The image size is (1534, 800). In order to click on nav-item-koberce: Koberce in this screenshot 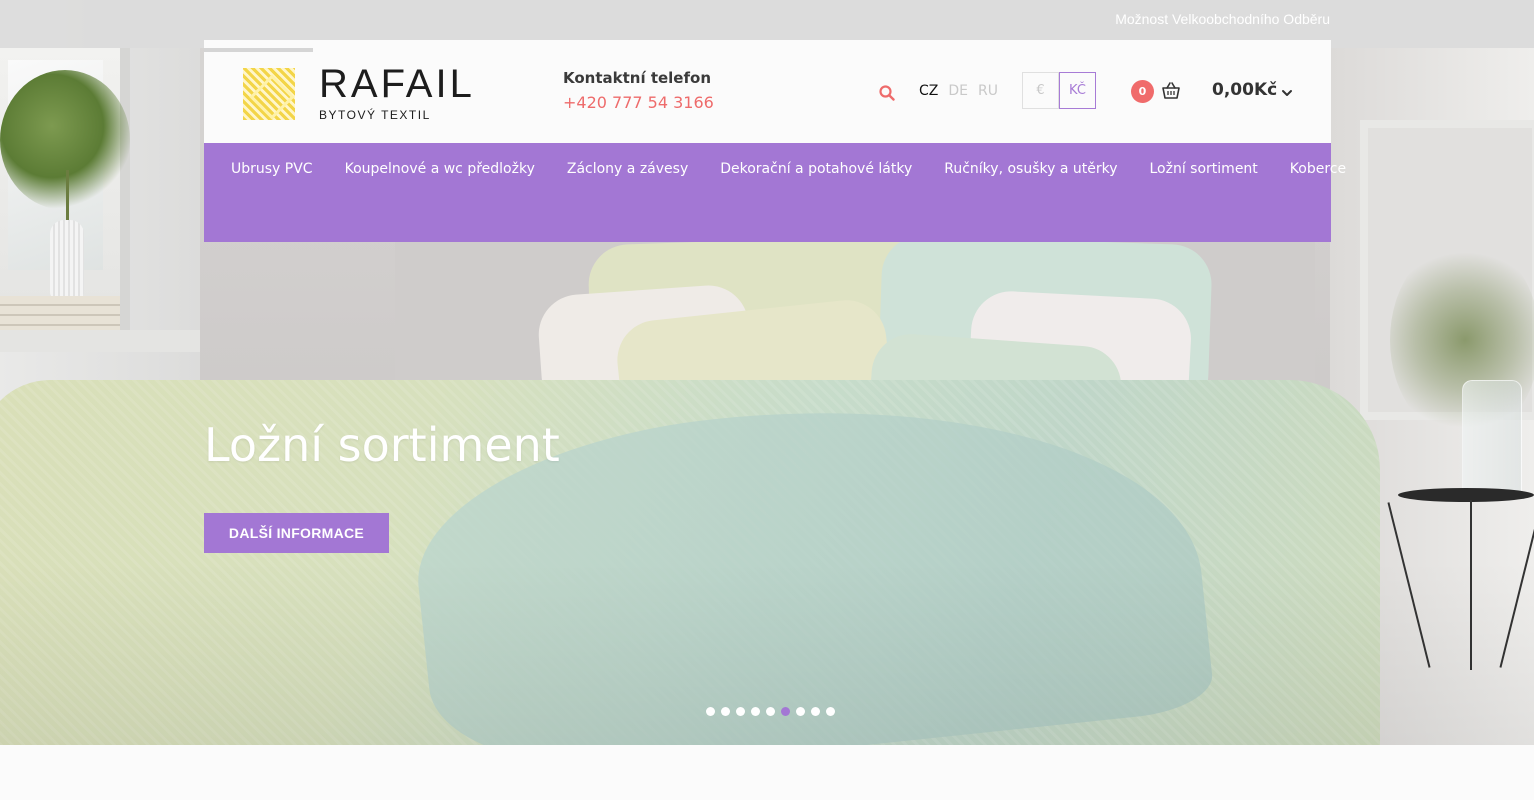, I will do `click(1318, 169)`.